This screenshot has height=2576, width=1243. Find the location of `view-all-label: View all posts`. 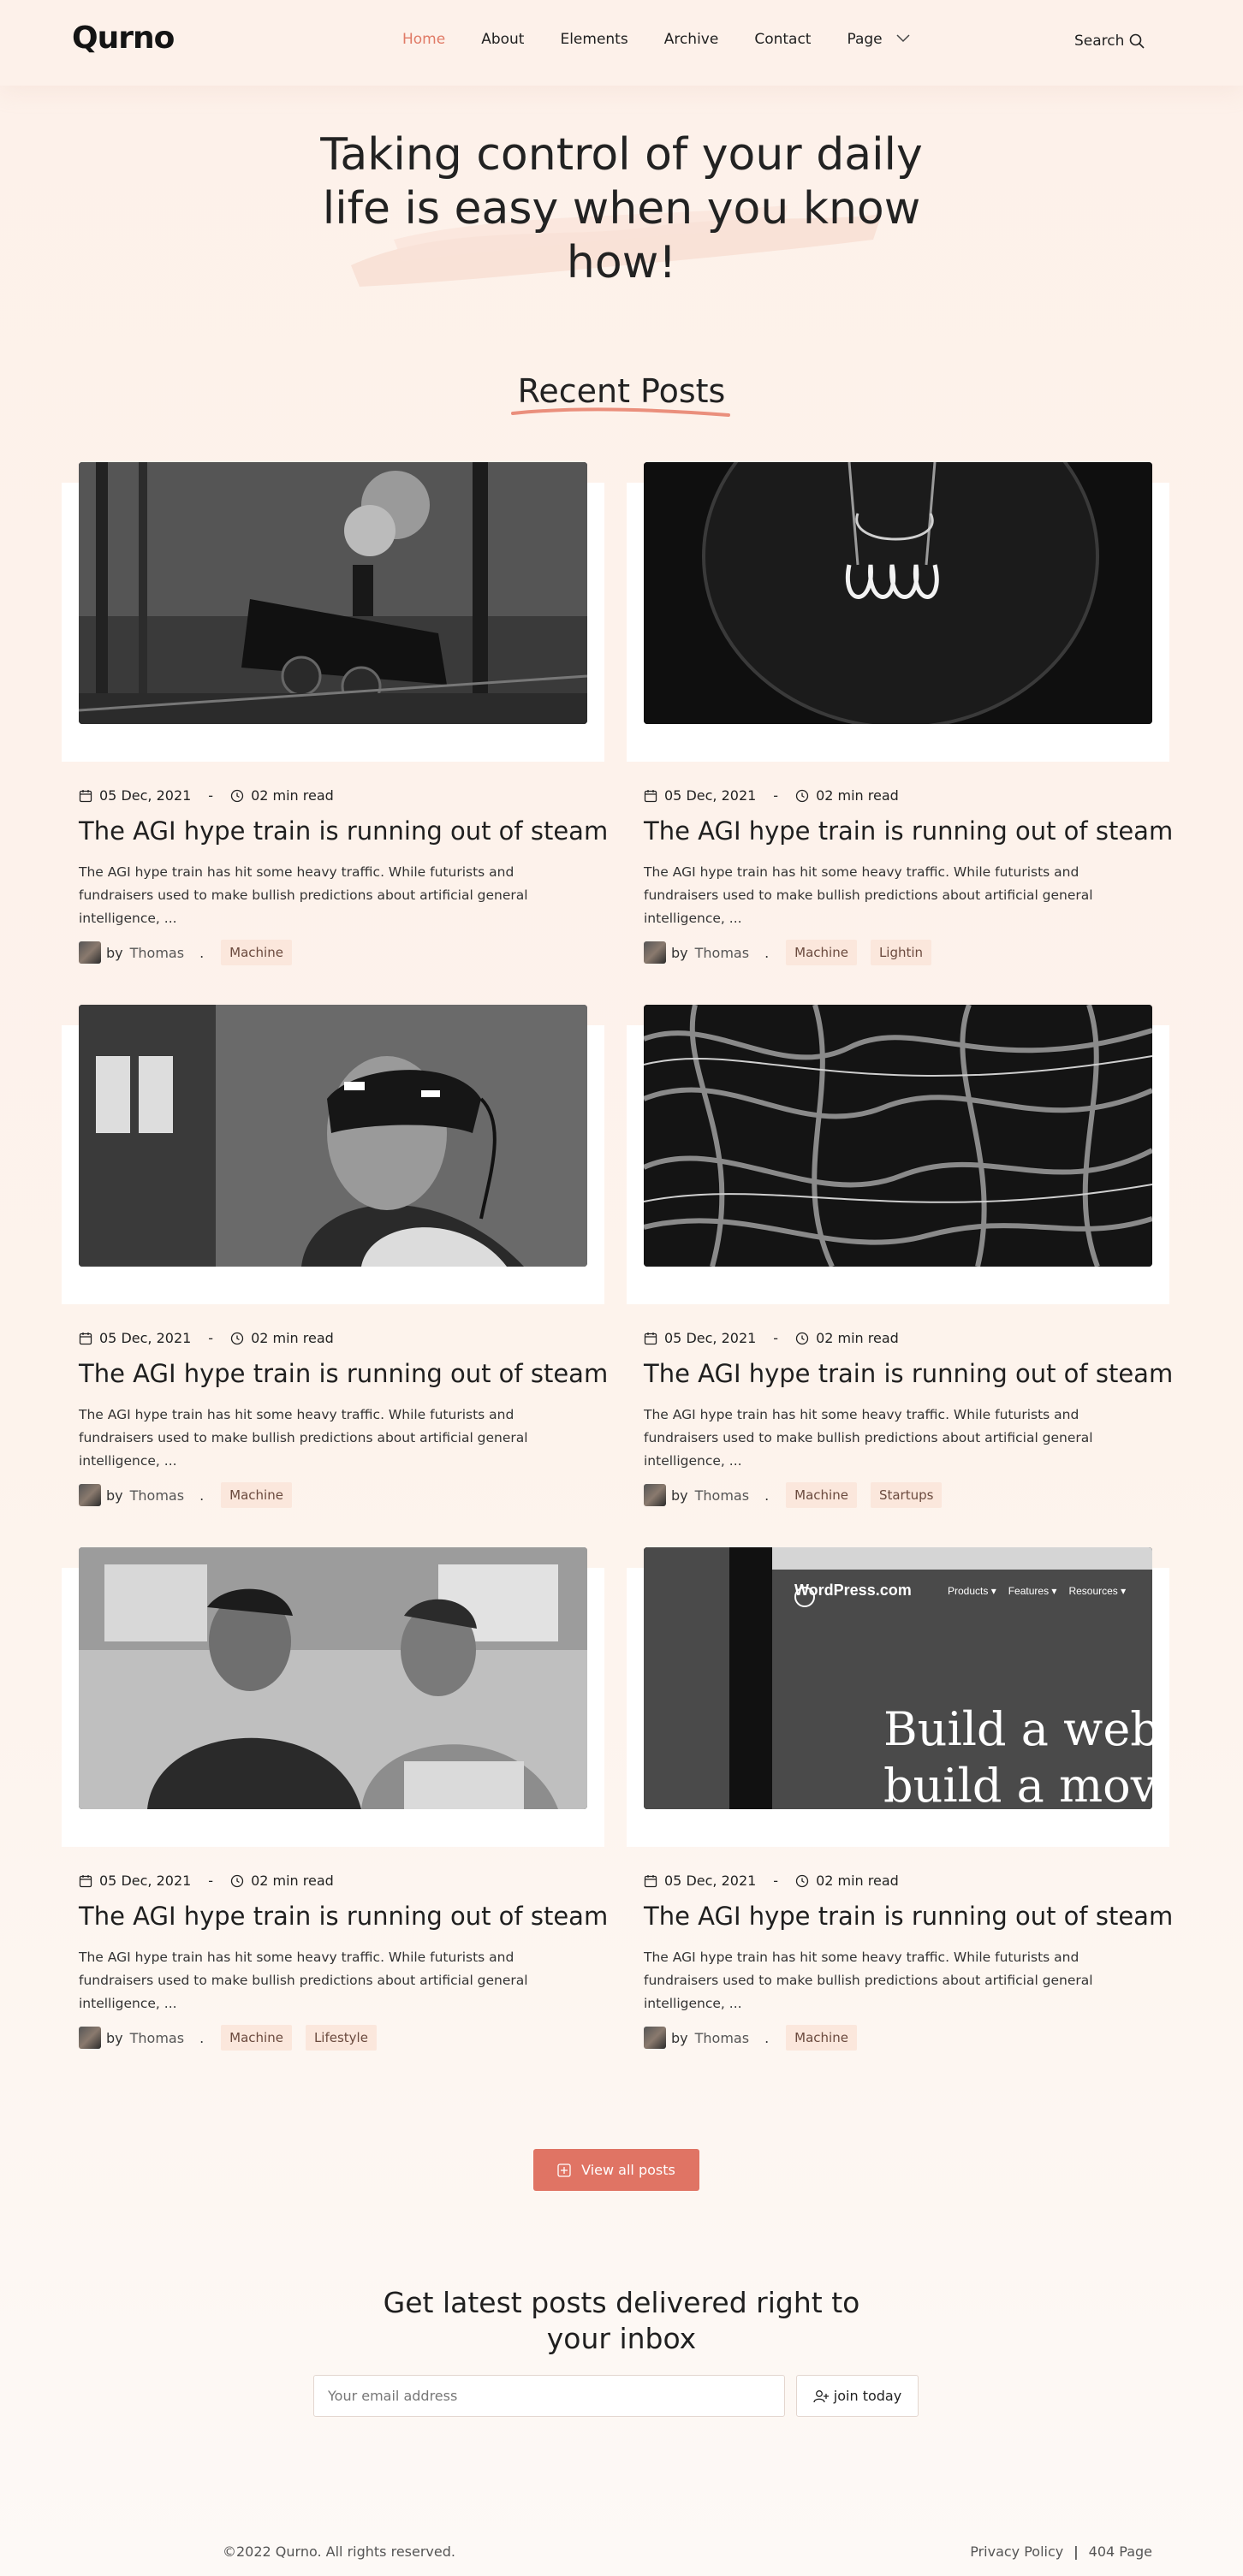

view-all-label: View all posts is located at coordinates (628, 2170).